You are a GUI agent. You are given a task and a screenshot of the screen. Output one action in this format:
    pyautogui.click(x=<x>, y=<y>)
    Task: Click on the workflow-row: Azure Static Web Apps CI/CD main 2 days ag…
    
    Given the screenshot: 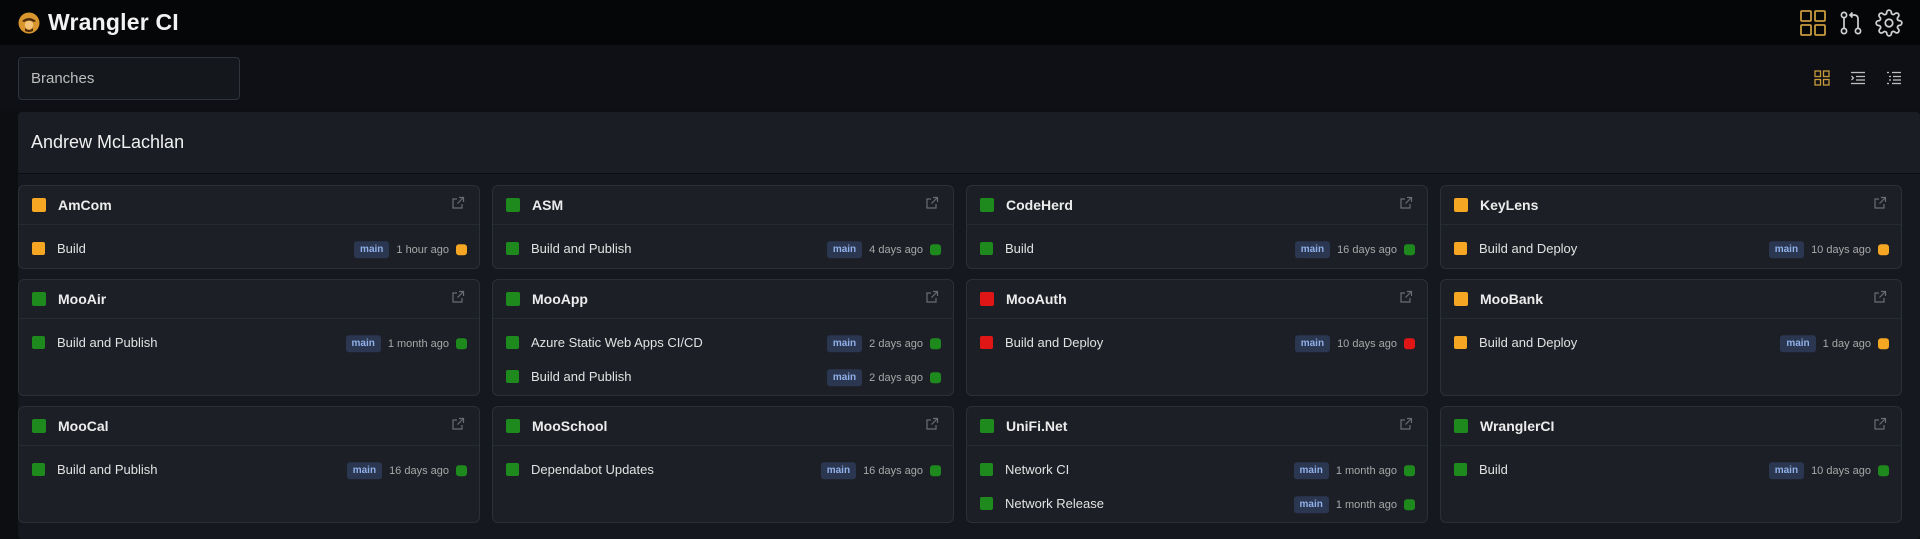 What is the action you would take?
    pyautogui.click(x=723, y=342)
    